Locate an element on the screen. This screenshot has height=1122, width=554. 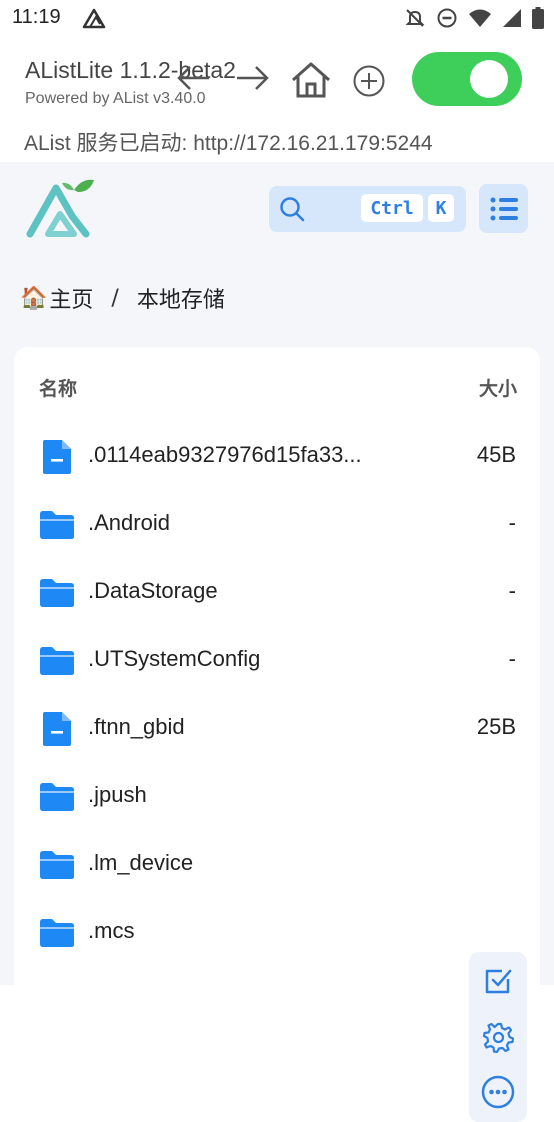
search-input: Ctrl K is located at coordinates (367, 209).